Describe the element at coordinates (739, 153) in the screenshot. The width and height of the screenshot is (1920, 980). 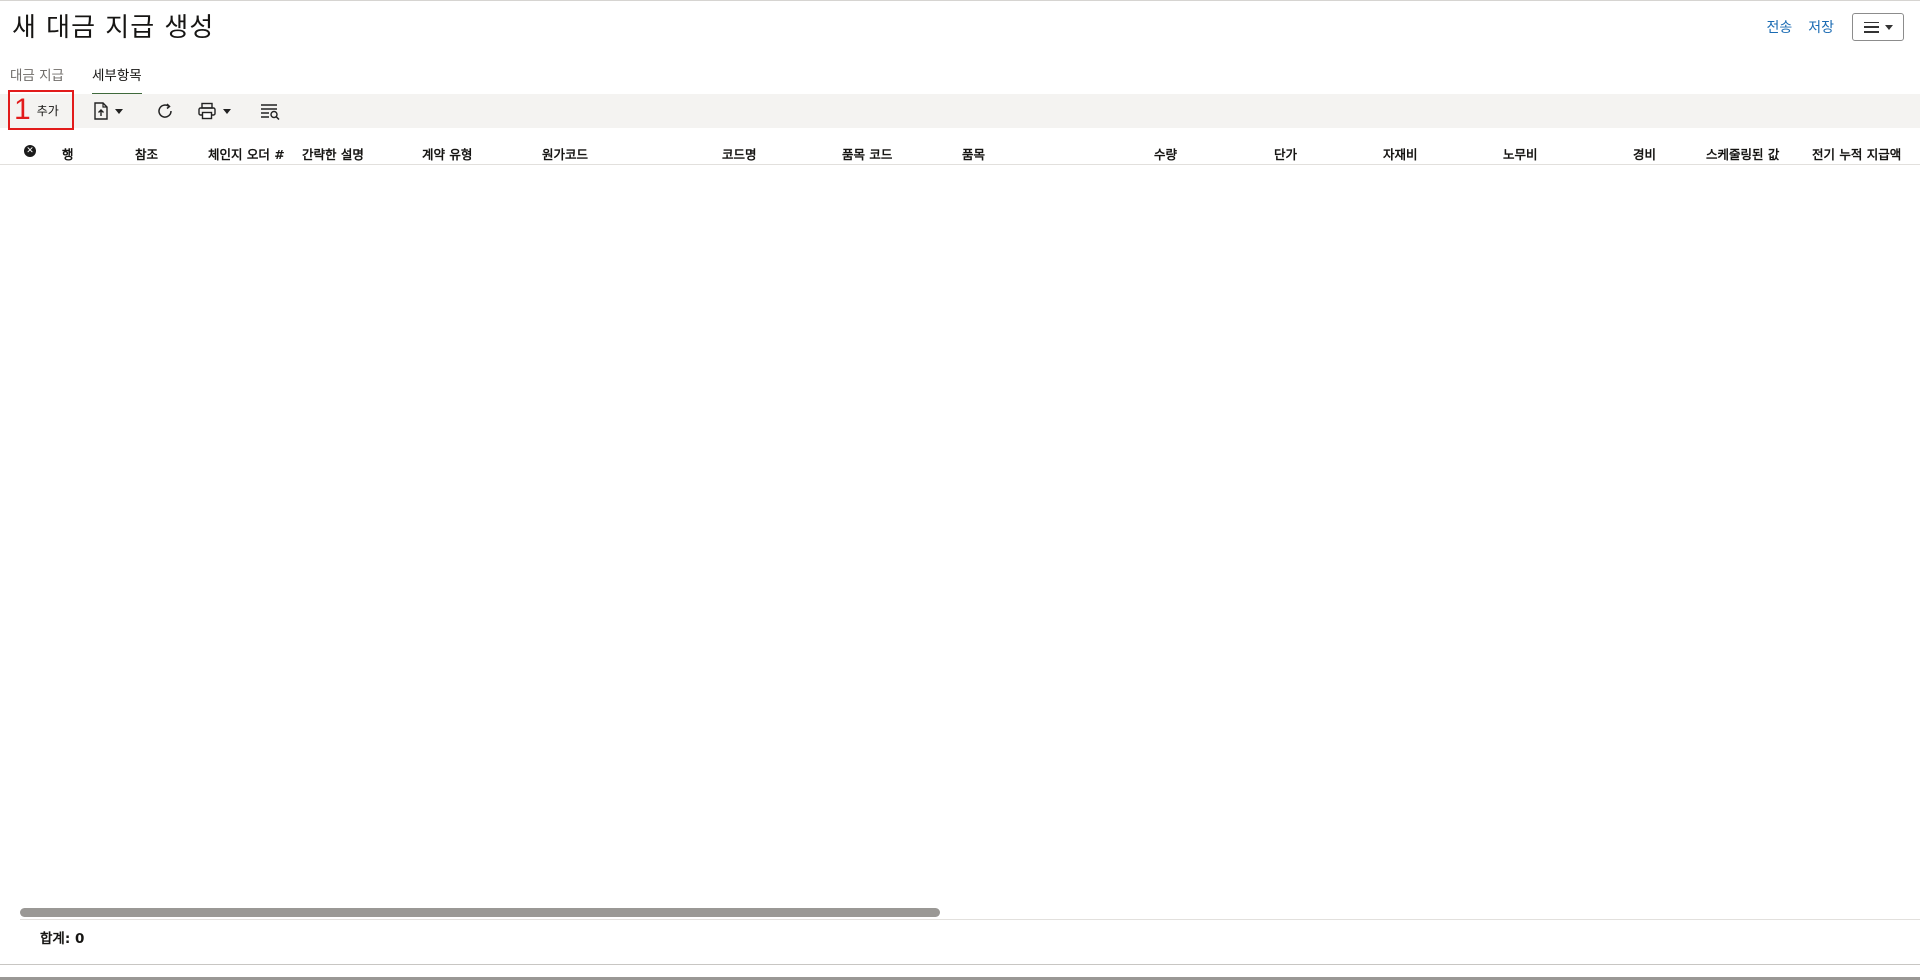
I see `column-header-code-name: 코드명` at that location.